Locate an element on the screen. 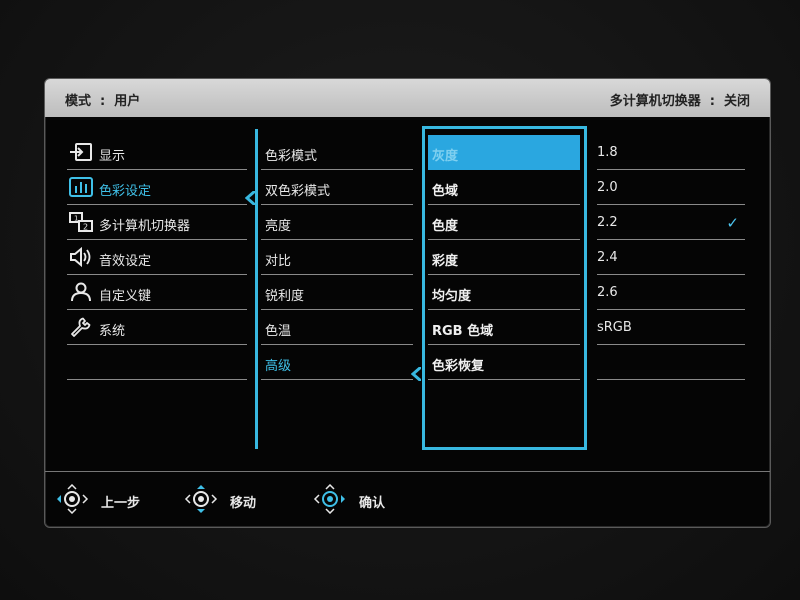  color-menu-item-color-temp: 色温 is located at coordinates (337, 327).